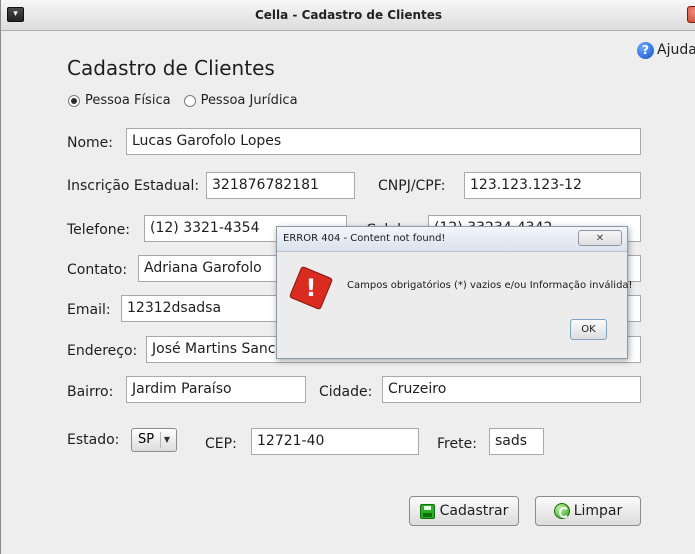  What do you see at coordinates (171, 68) in the screenshot?
I see `page-title: Cadastro de Clientes` at bounding box center [171, 68].